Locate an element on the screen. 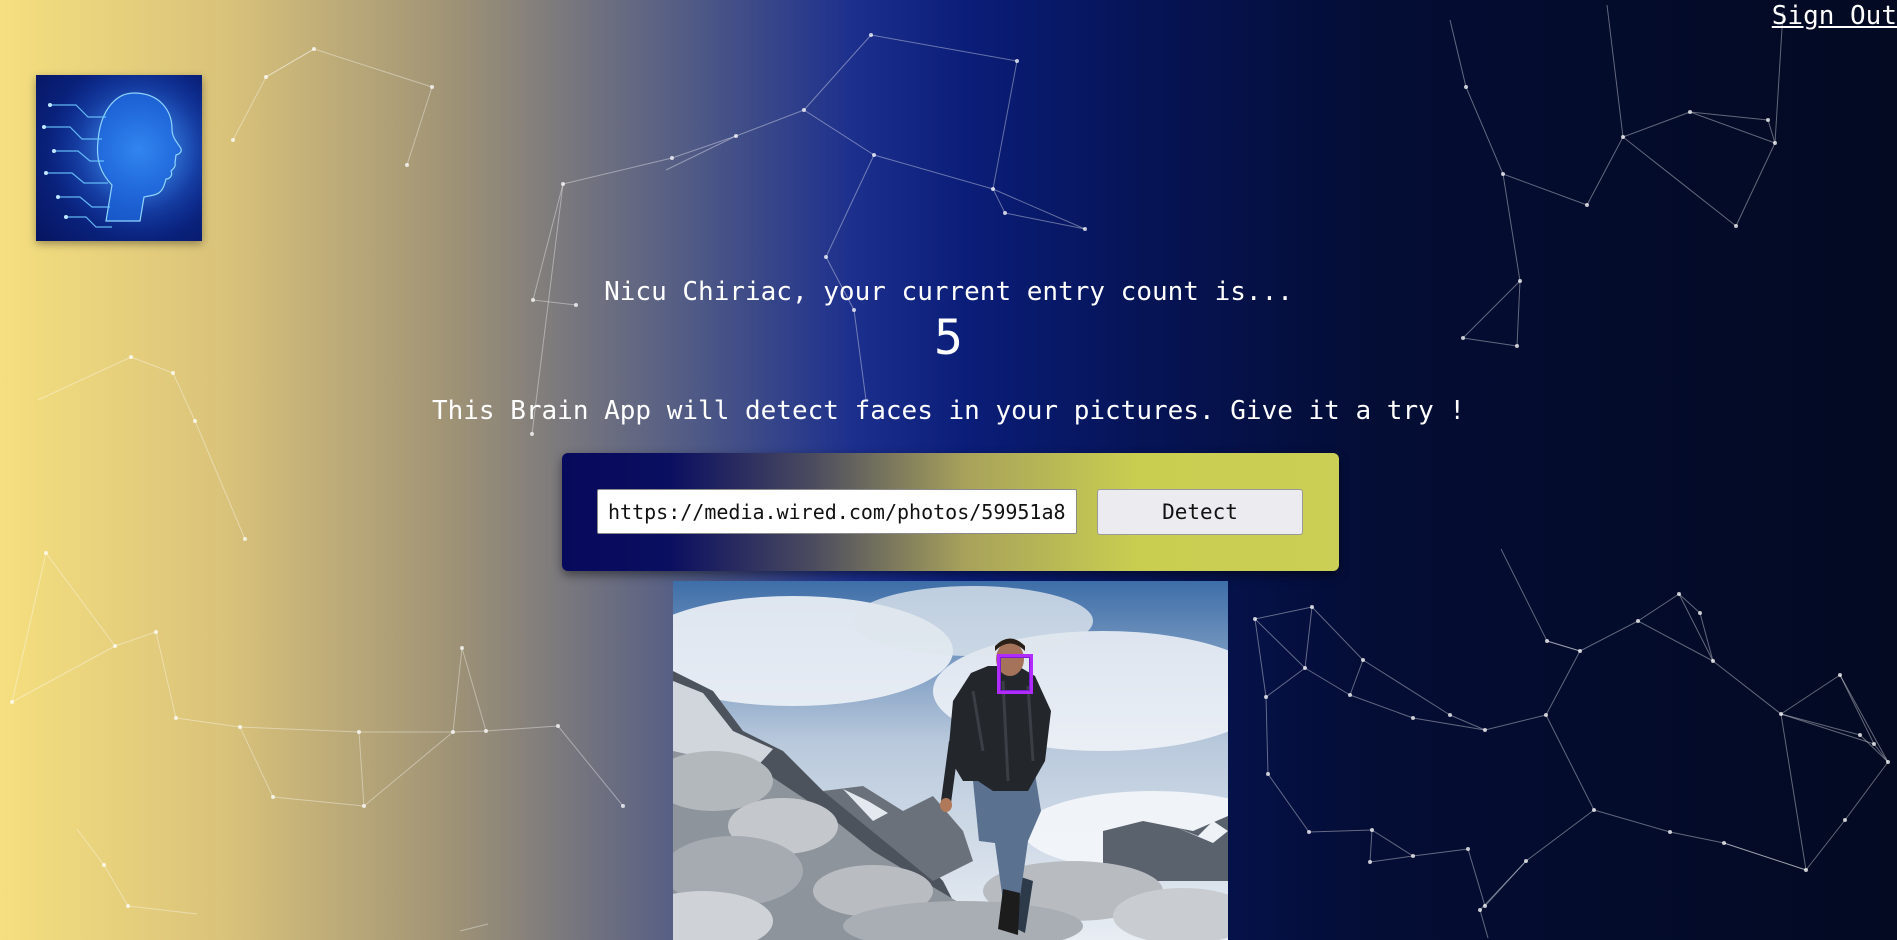 The image size is (1897, 940). ai-brain-face-icon is located at coordinates (119, 158).